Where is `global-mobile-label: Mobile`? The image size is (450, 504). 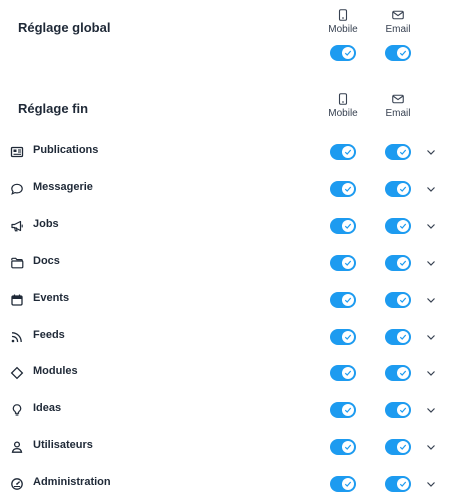 global-mobile-label: Mobile is located at coordinates (343, 29).